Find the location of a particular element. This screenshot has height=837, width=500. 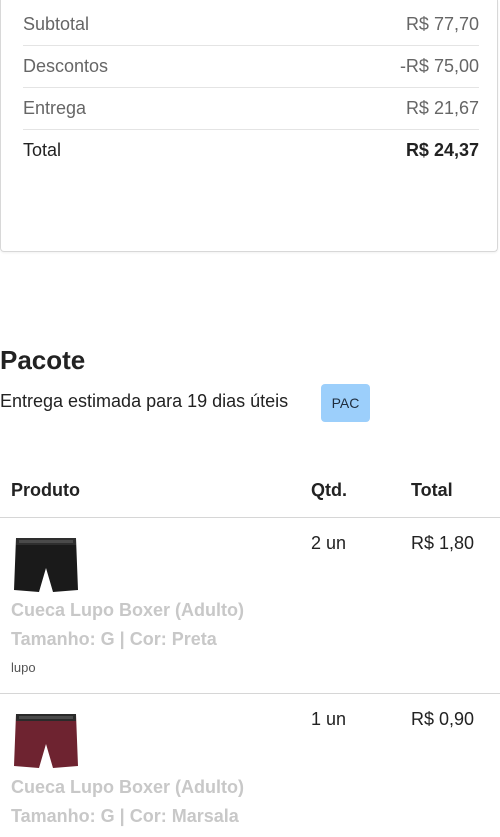

summary-row-subtotal: Subtotal R$ 77,70 is located at coordinates (251, 25).